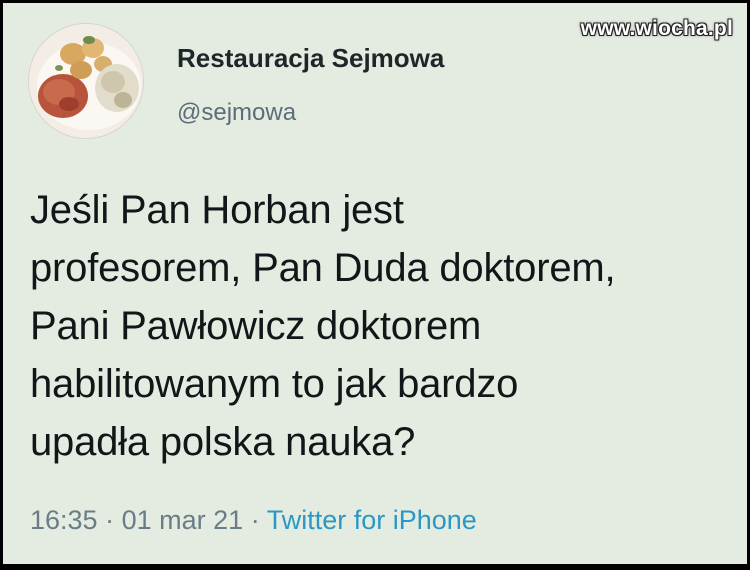 Image resolution: width=750 pixels, height=570 pixels. I want to click on tweet-text-line: habilitowanym to jak bardzo, so click(274, 384).